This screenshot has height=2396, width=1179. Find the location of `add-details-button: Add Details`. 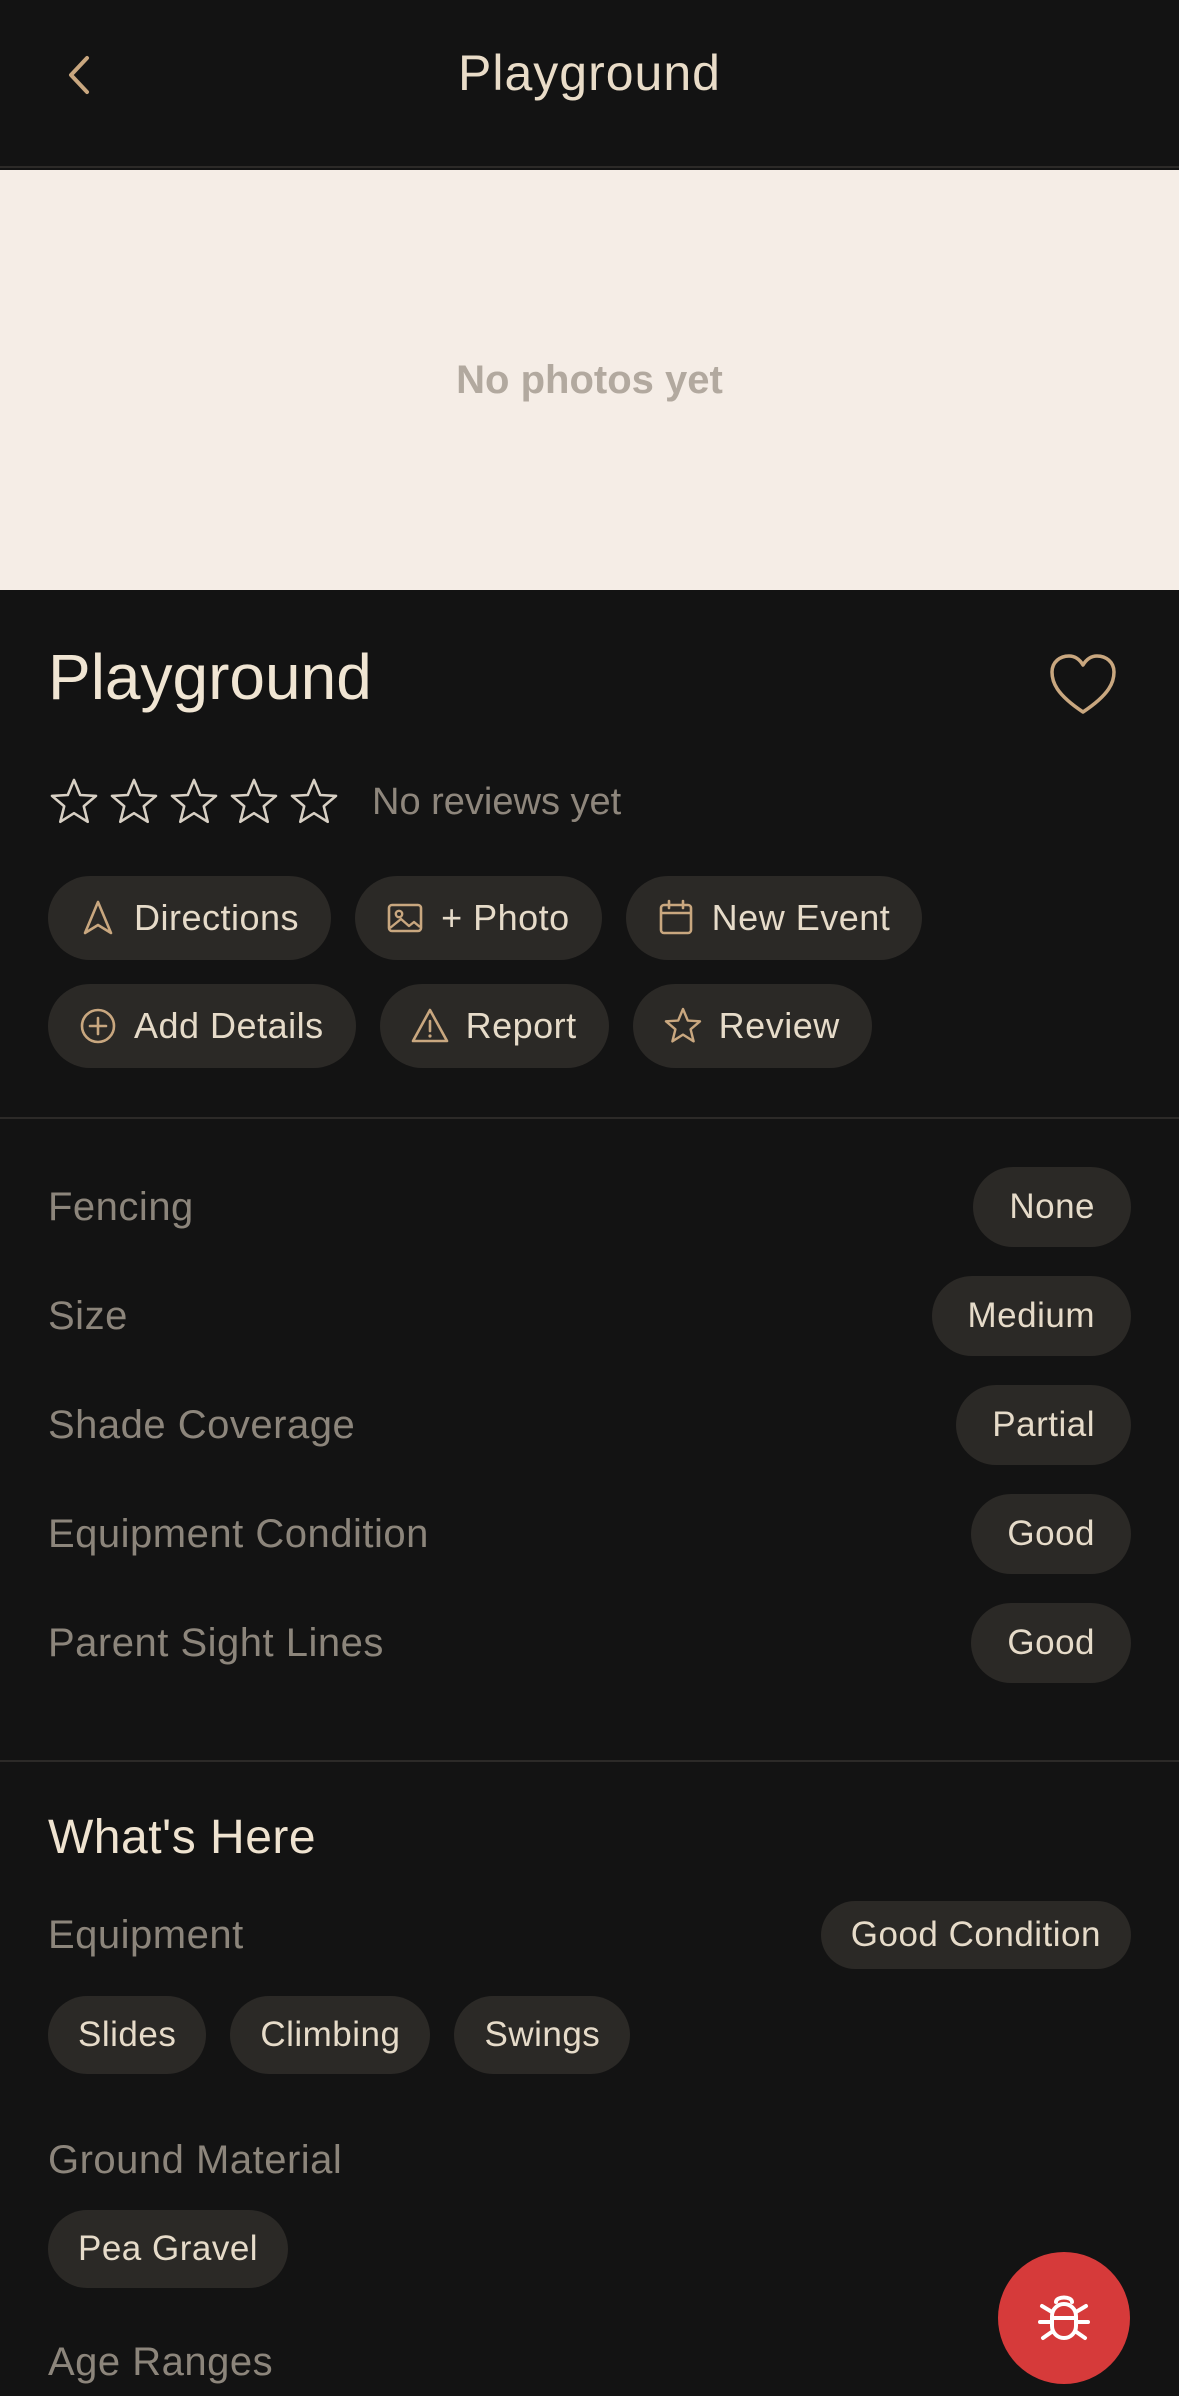

add-details-button: Add Details is located at coordinates (202, 1026).